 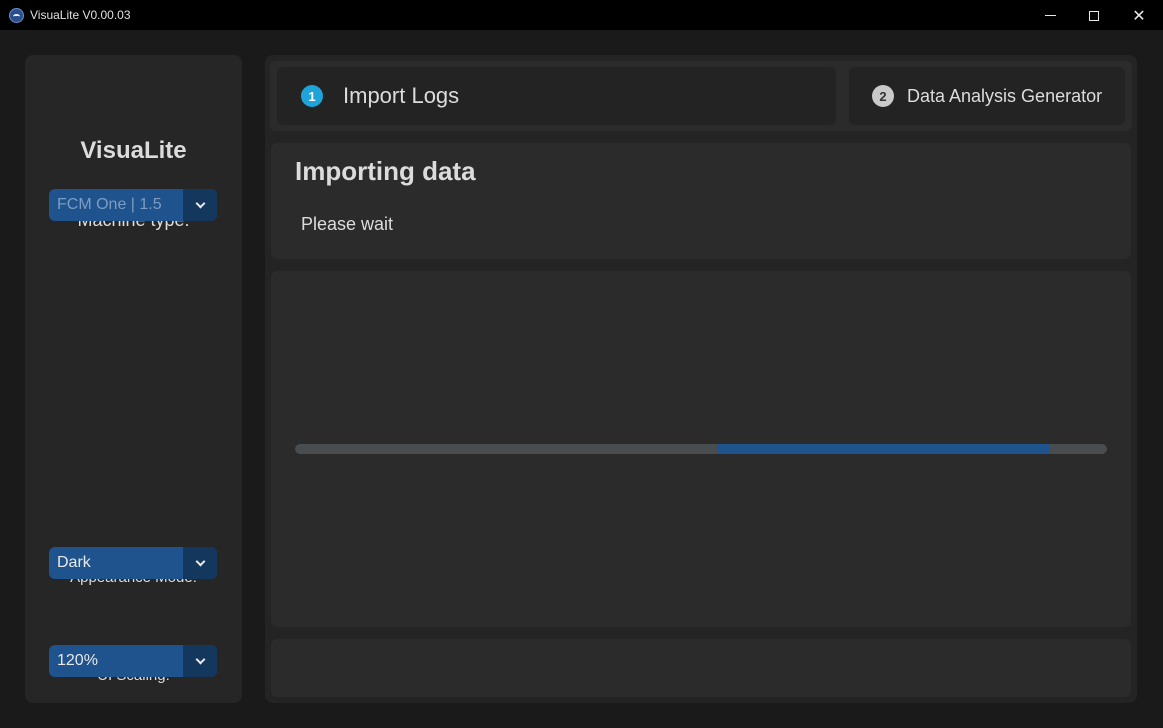 I want to click on ui-scaling-value: 120%, so click(x=77, y=660).